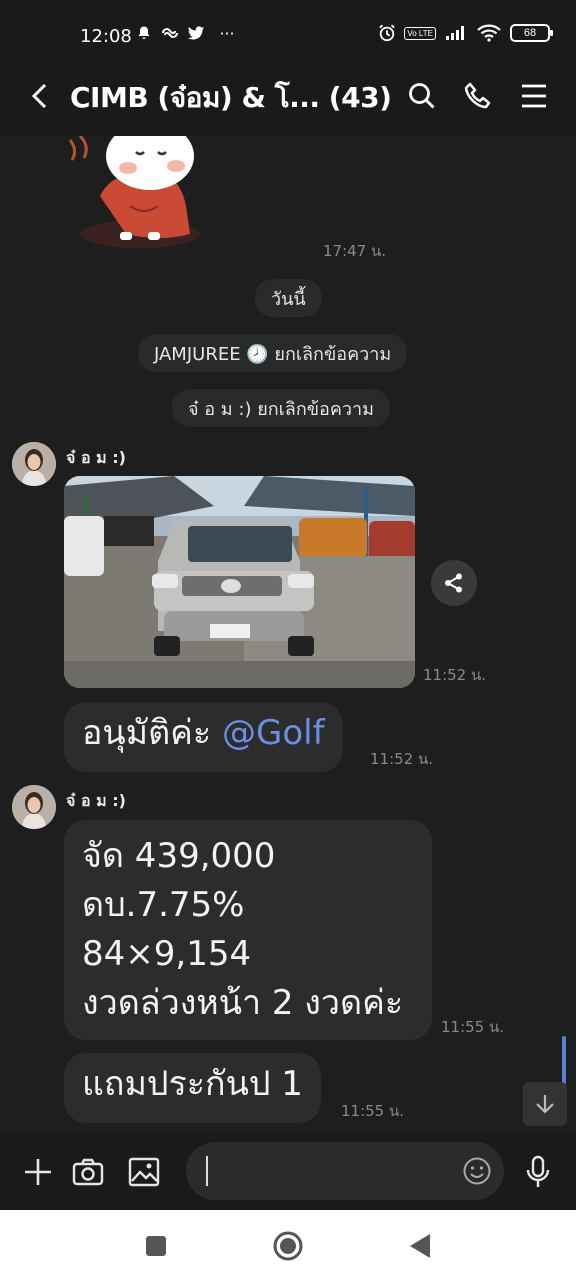  I want to click on twitter-icon, so click(196, 33).